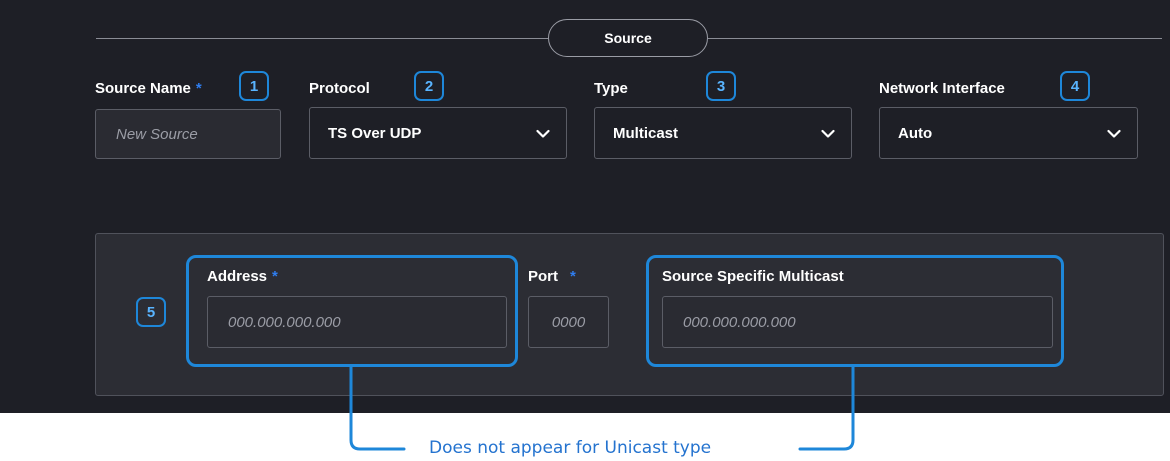 The image size is (1170, 461). What do you see at coordinates (602, 408) in the screenshot?
I see `annotation-bracket` at bounding box center [602, 408].